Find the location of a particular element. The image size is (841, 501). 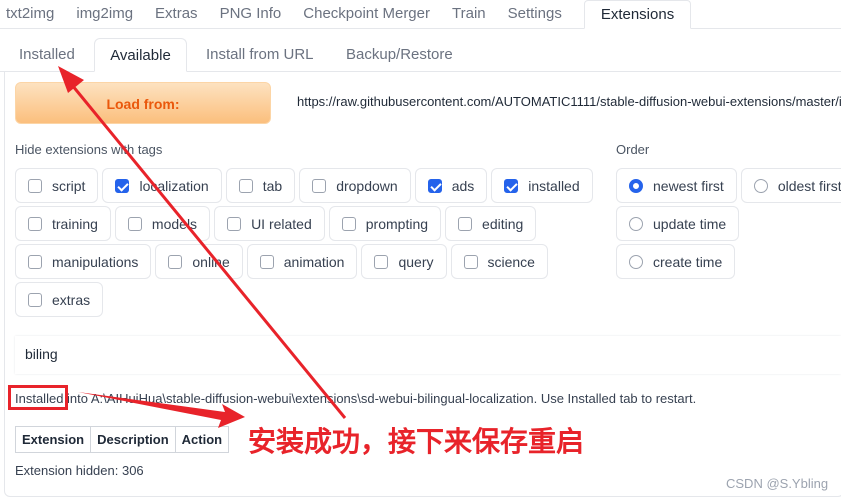

arrow-to-annotation is located at coordinates (161, 410).